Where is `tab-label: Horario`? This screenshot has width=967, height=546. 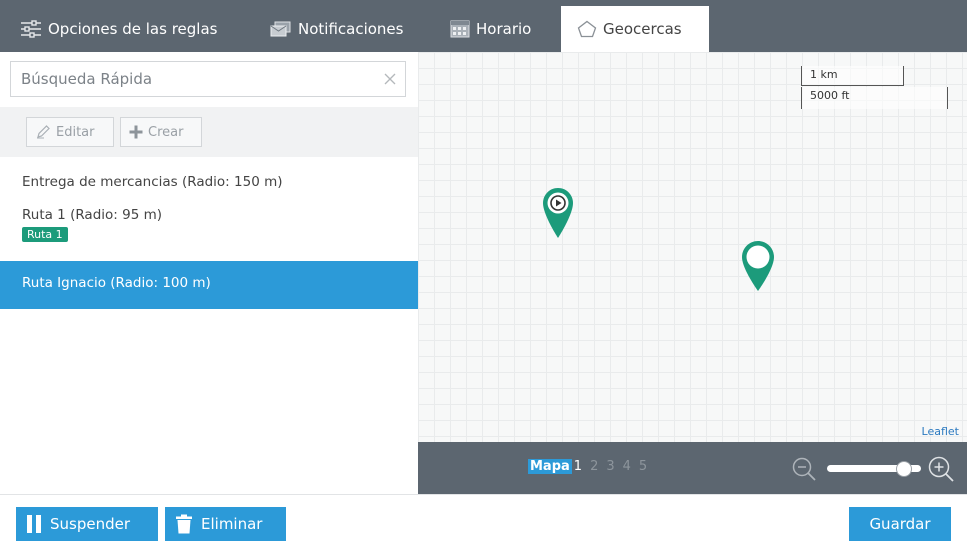 tab-label: Horario is located at coordinates (504, 29).